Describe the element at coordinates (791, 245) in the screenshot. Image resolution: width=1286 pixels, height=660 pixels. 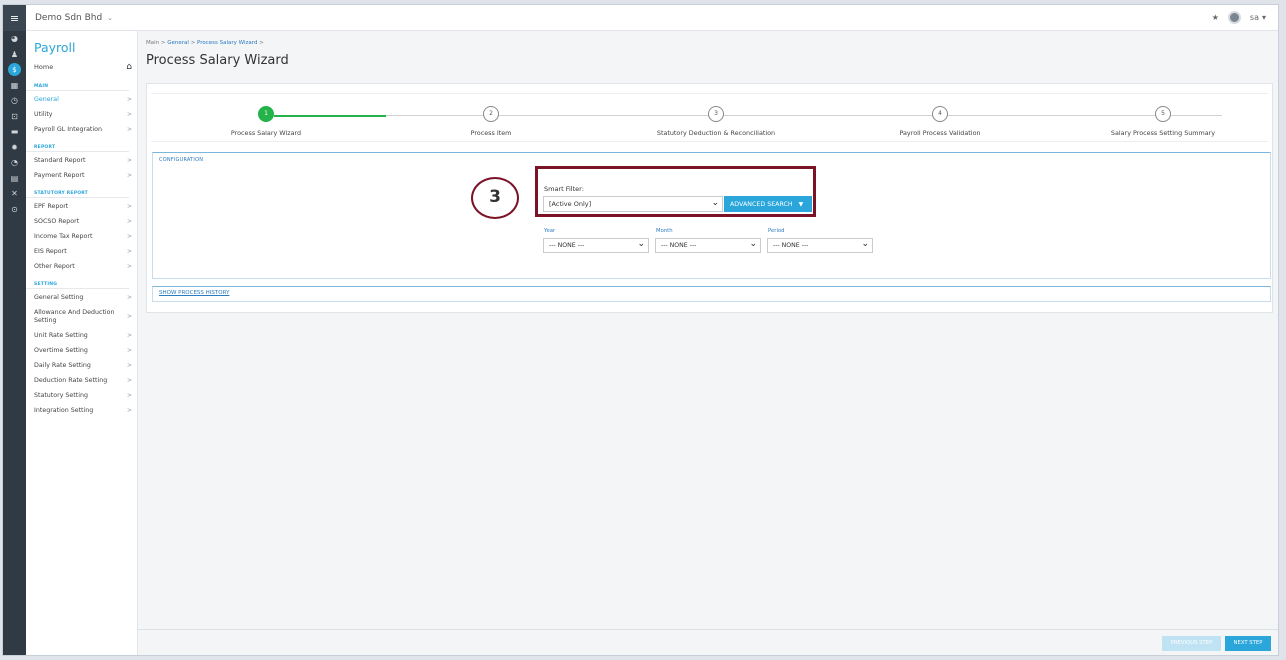
I see `period-value: --- NONE ---` at that location.